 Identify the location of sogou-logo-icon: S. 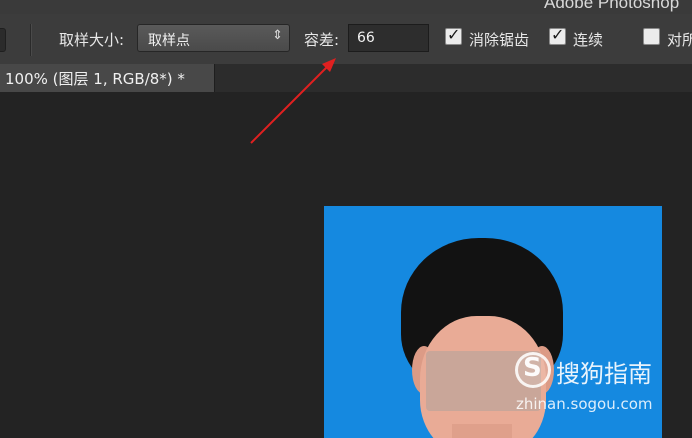
(533, 370).